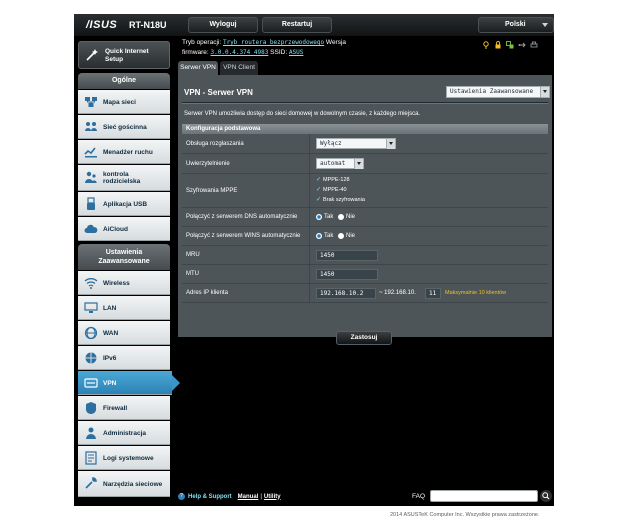 Image resolution: width=630 pixels, height=526 pixels. What do you see at coordinates (484, 496) in the screenshot?
I see `faq-search-input` at bounding box center [484, 496].